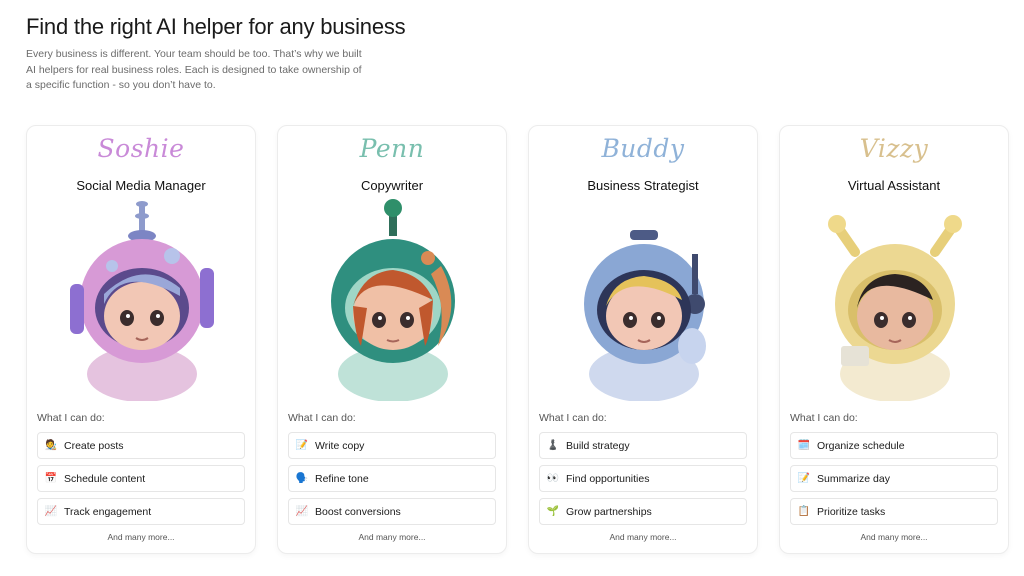  I want to click on capability-label: Prioritize tasks, so click(851, 511).